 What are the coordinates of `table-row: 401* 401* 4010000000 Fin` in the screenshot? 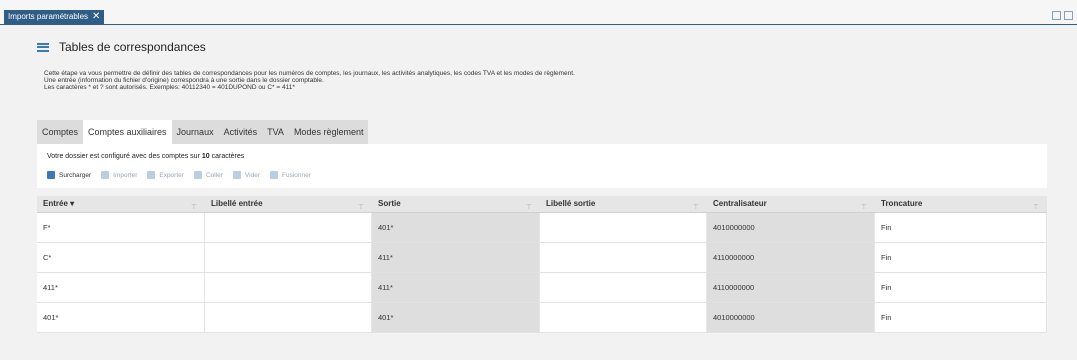 It's located at (542, 318).